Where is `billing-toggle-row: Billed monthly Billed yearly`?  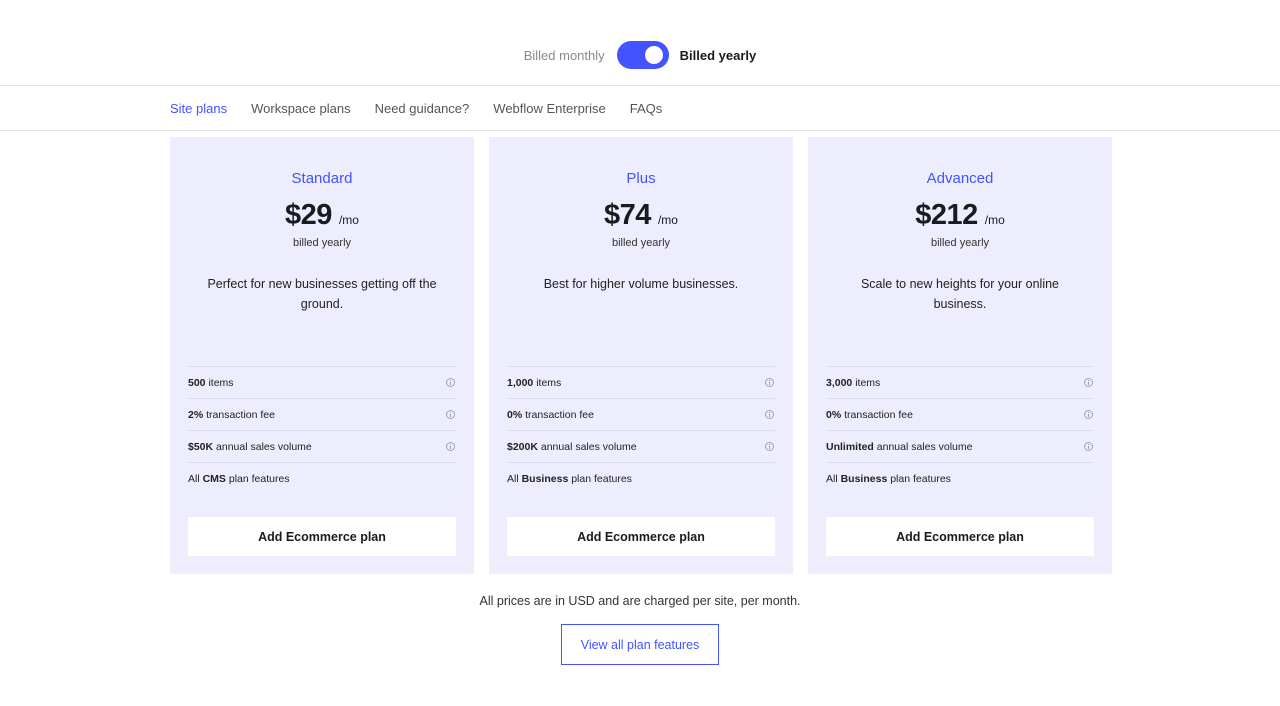 billing-toggle-row: Billed monthly Billed yearly is located at coordinates (640, 55).